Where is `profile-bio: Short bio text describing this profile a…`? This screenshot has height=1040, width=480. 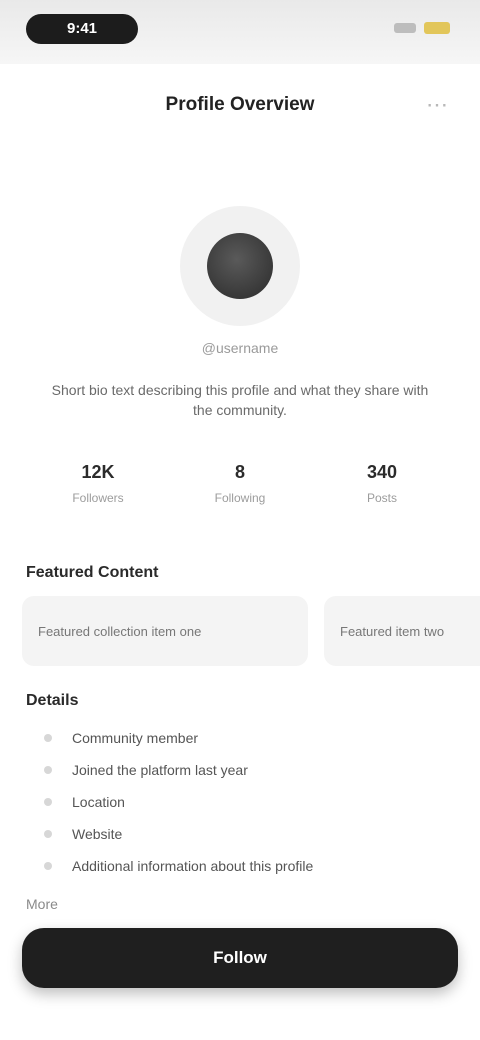
profile-bio: Short bio text describing this profile a… is located at coordinates (240, 400).